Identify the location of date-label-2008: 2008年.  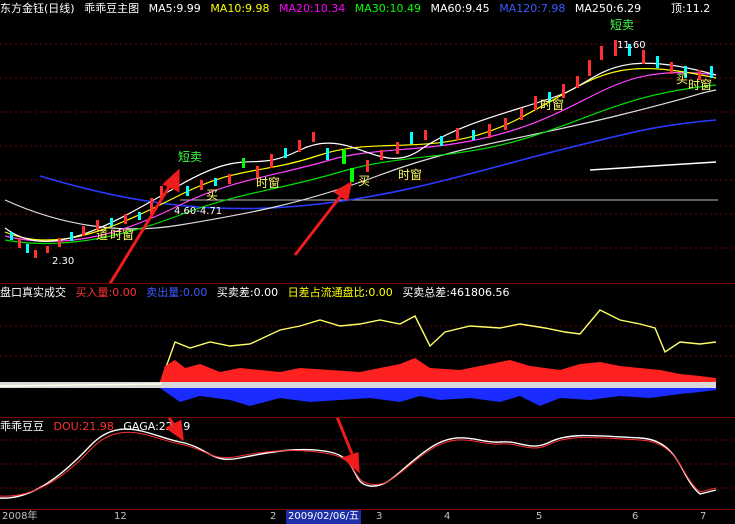
(20, 516).